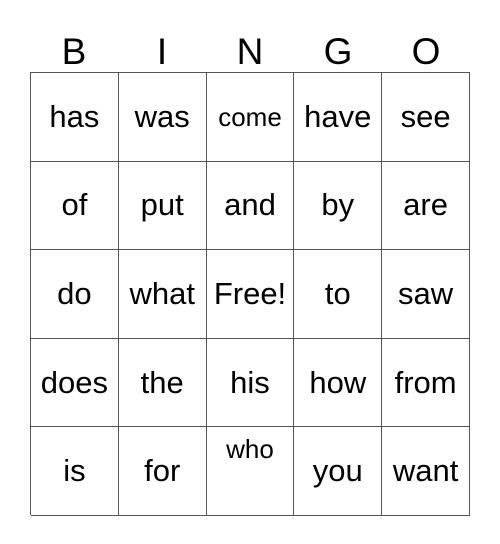  I want to click on bingo-cell: is, so click(75, 471).